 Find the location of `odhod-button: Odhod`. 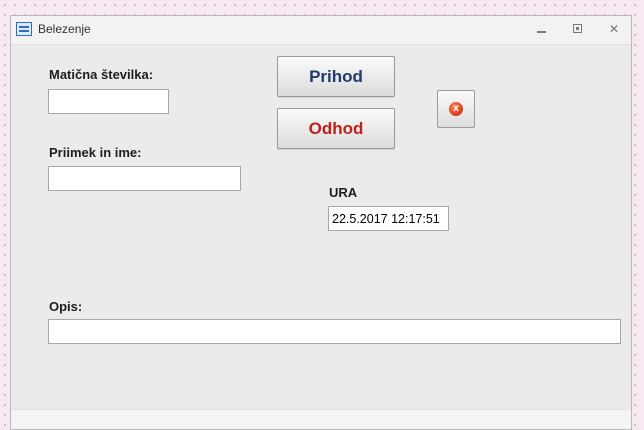

odhod-button: Odhod is located at coordinates (336, 128).